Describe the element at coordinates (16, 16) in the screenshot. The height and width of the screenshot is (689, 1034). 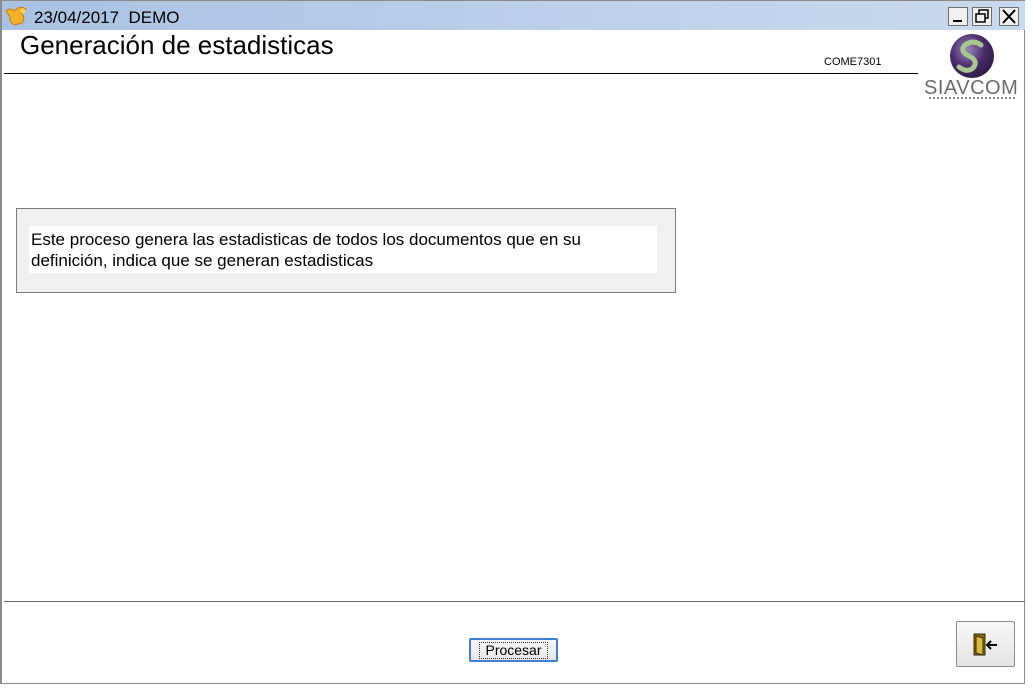
I see `app-icon` at that location.